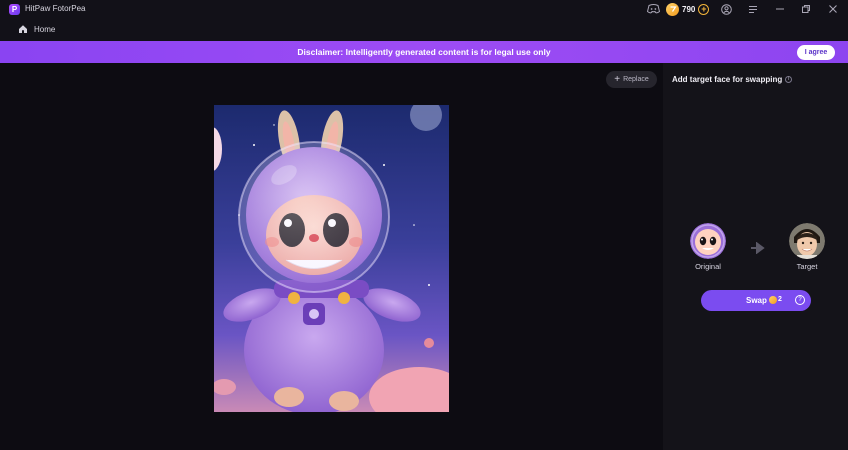  Describe the element at coordinates (704, 9) in the screenshot. I see `add-coins-icon: +` at that location.